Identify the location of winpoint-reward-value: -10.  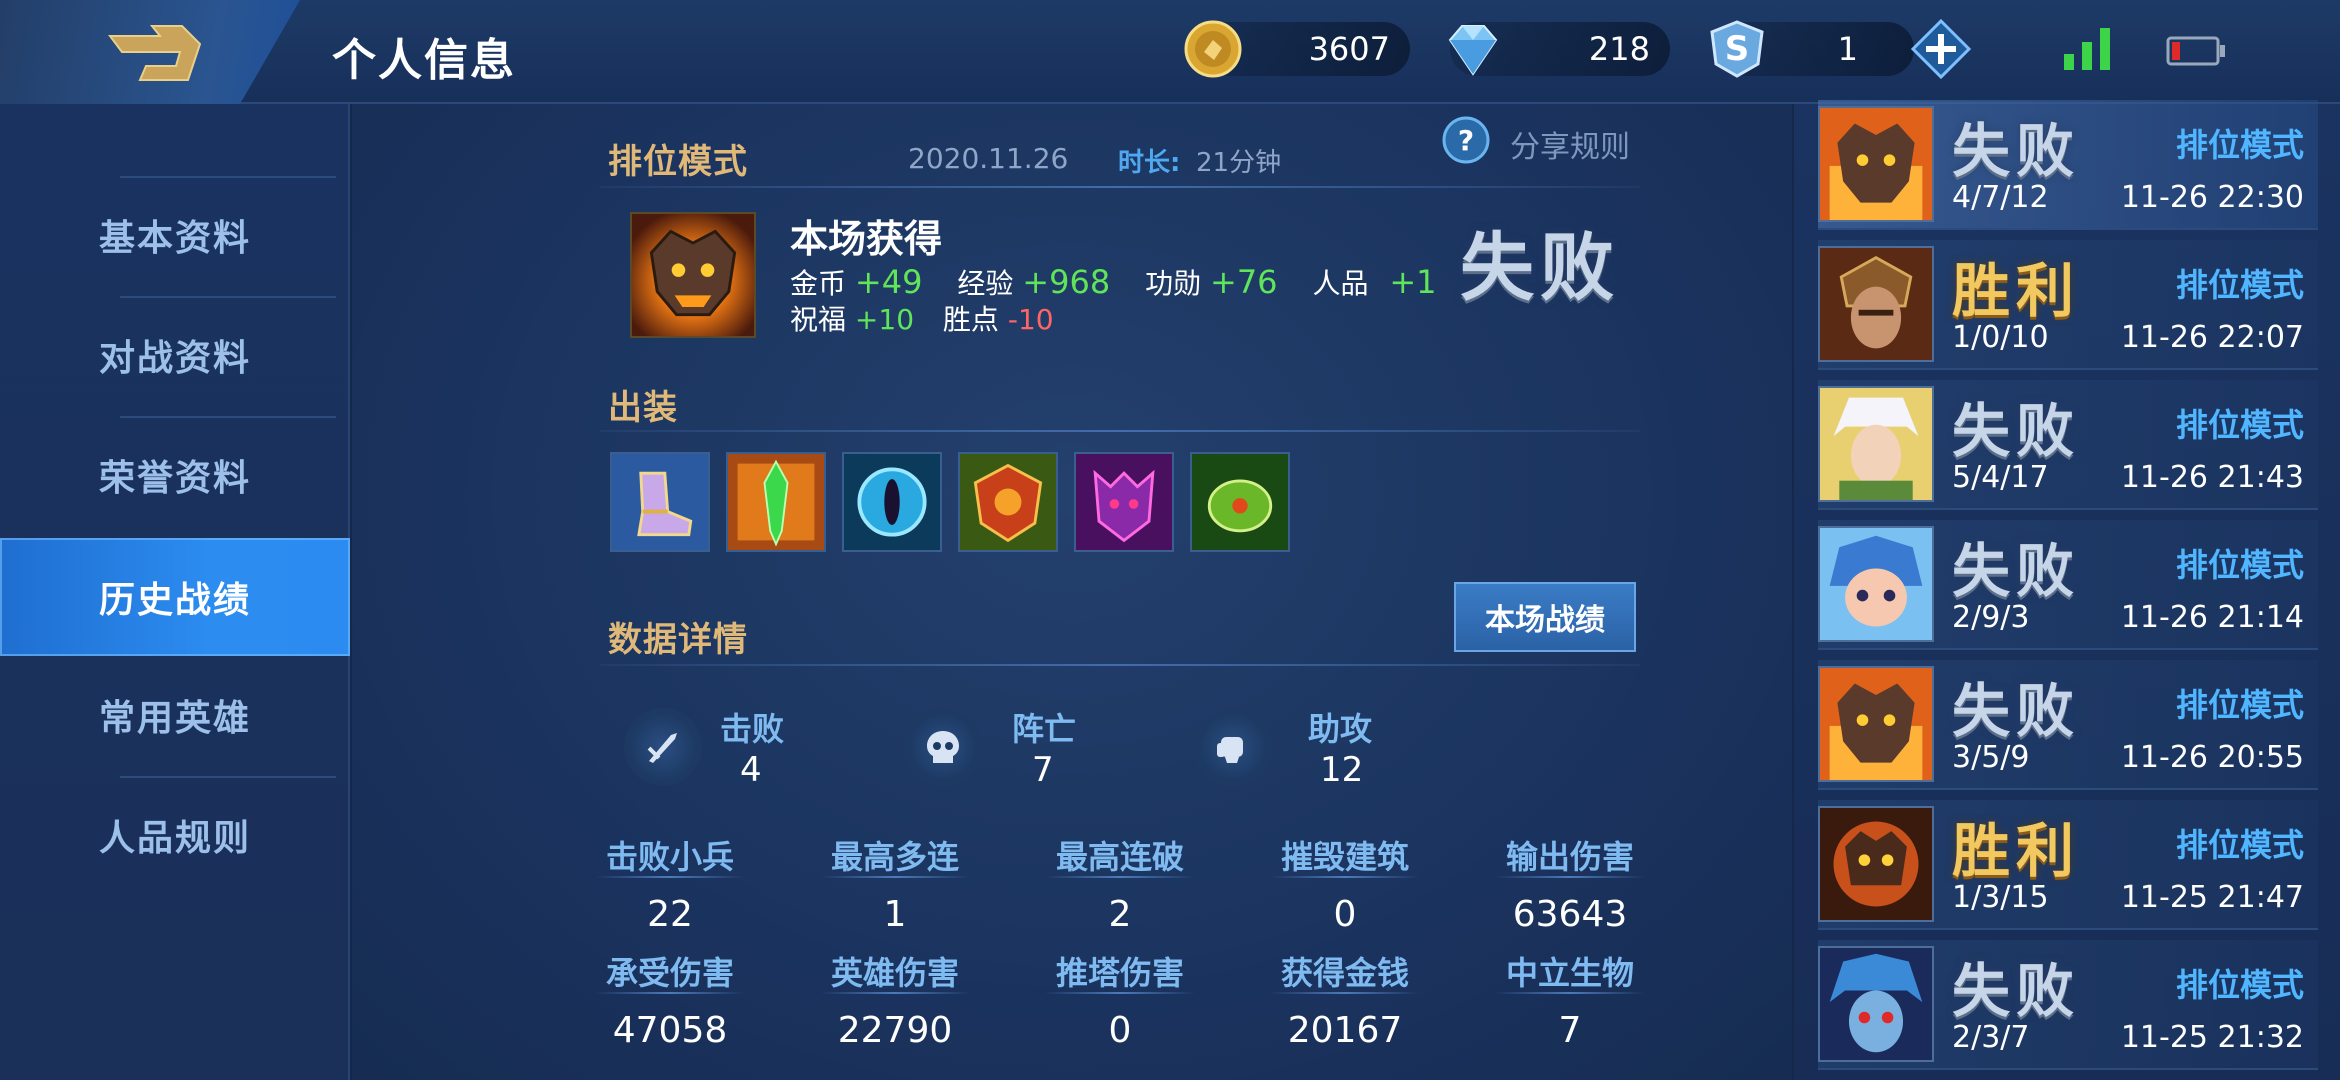
(1030, 319).